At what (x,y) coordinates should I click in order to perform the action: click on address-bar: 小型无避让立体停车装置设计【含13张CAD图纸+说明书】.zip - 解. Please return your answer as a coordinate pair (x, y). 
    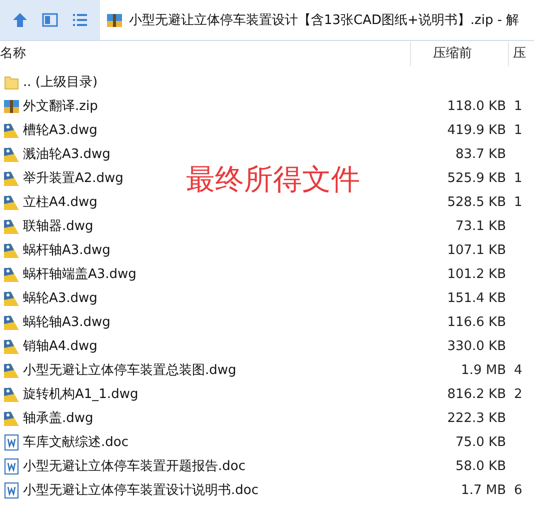
    Looking at the image, I should click on (317, 20).